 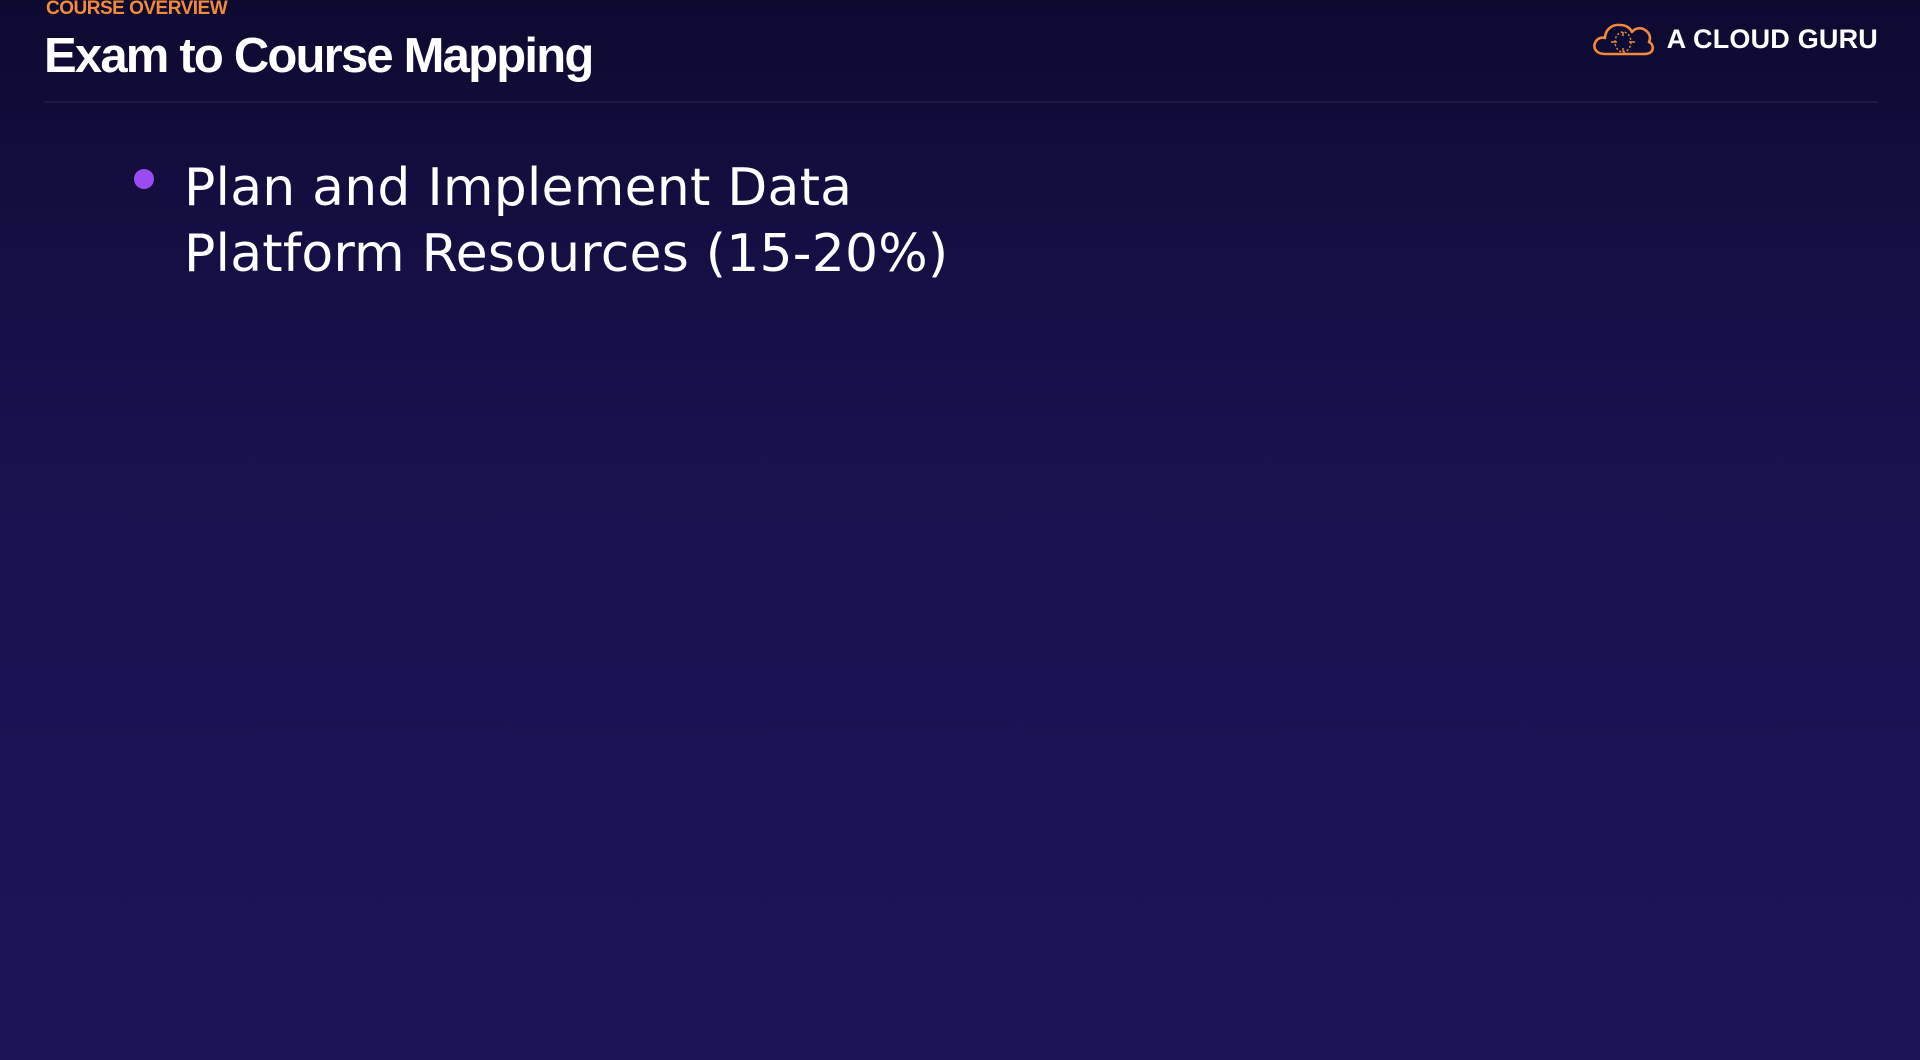 I want to click on cloud-logo-icon, so click(x=1623, y=39).